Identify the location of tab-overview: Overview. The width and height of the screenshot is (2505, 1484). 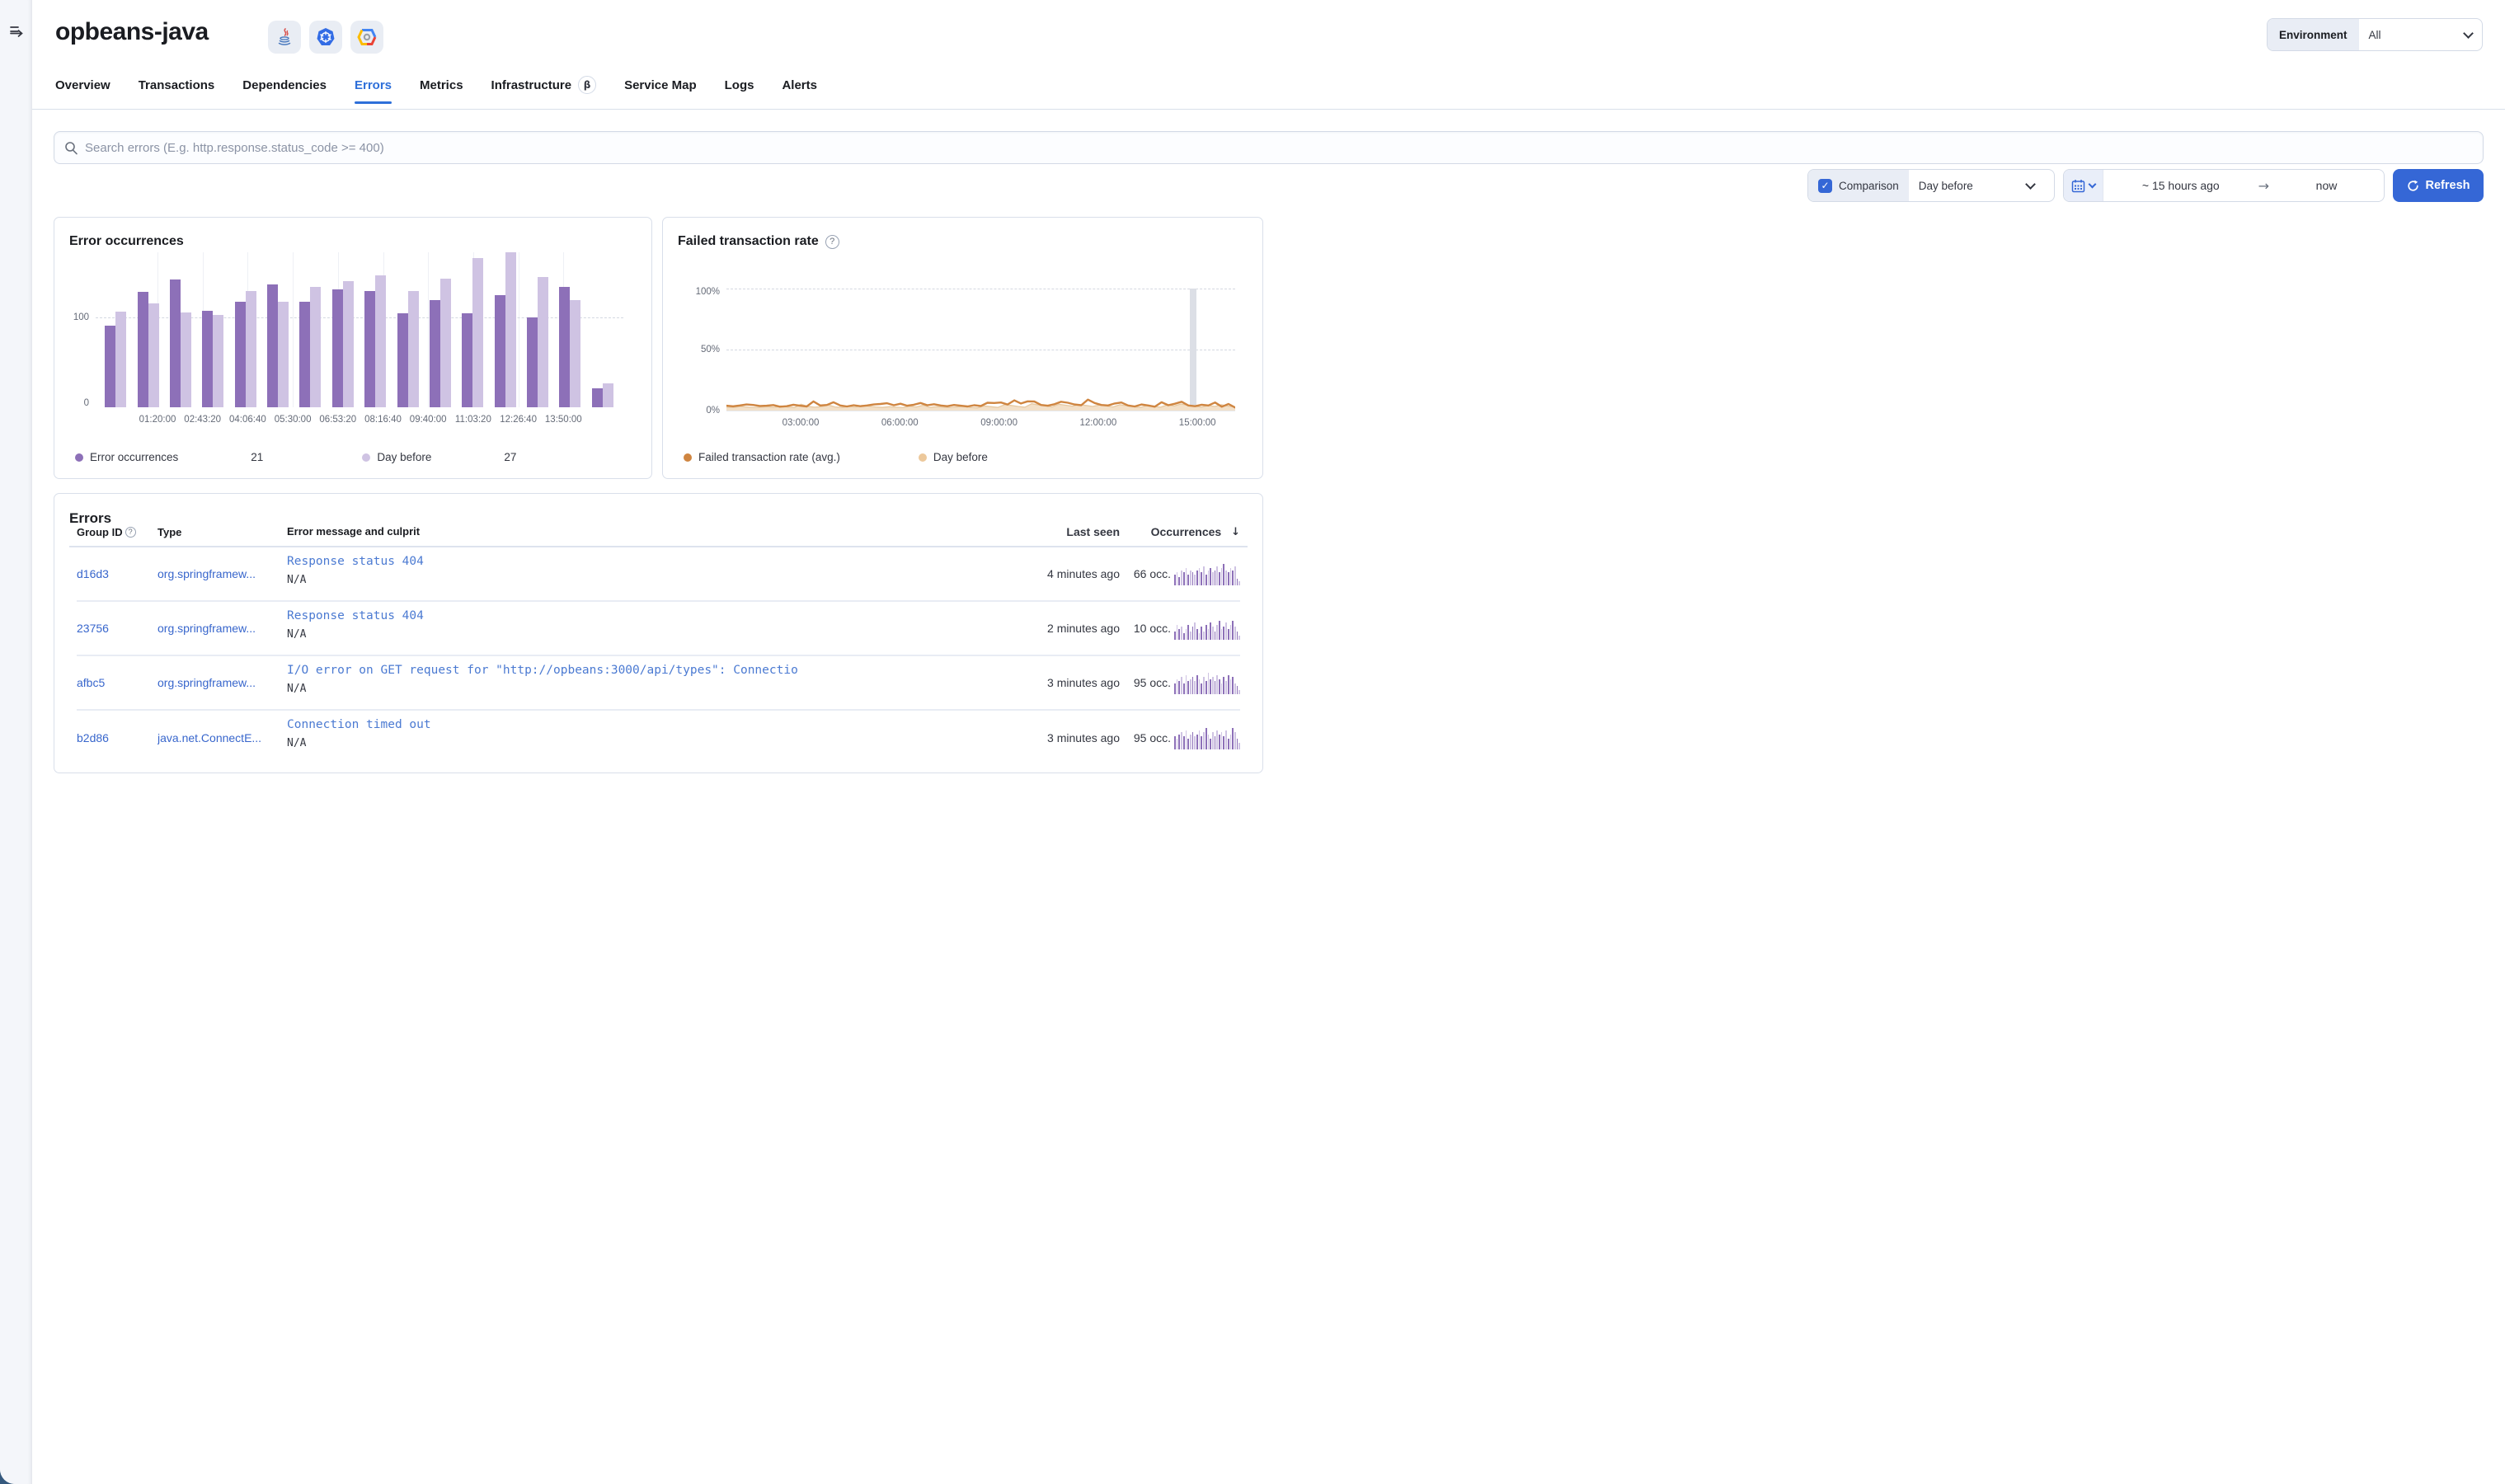
(82, 91).